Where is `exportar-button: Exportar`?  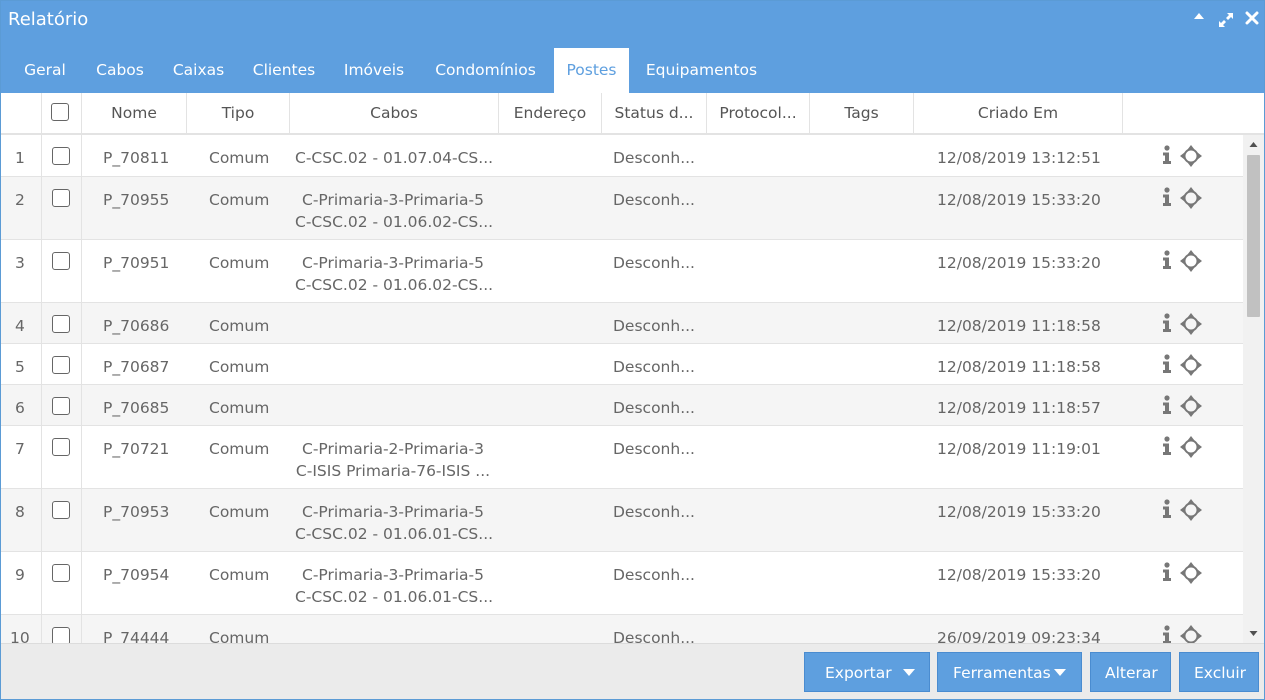
exportar-button: Exportar is located at coordinates (867, 672).